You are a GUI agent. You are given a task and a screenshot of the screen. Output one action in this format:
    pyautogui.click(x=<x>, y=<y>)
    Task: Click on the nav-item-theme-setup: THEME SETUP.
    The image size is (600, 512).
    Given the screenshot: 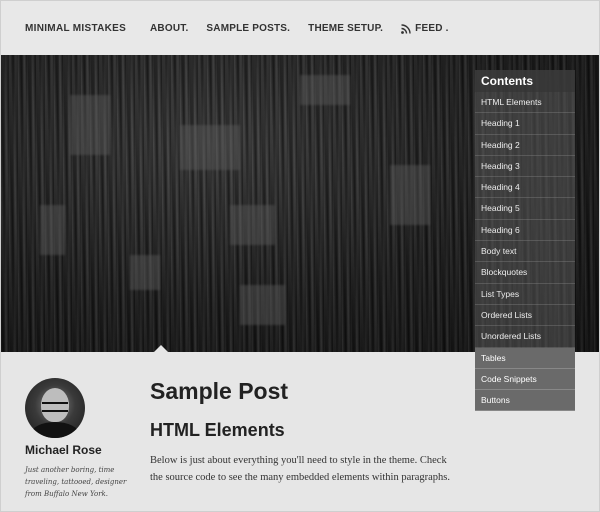 What is the action you would take?
    pyautogui.click(x=345, y=28)
    